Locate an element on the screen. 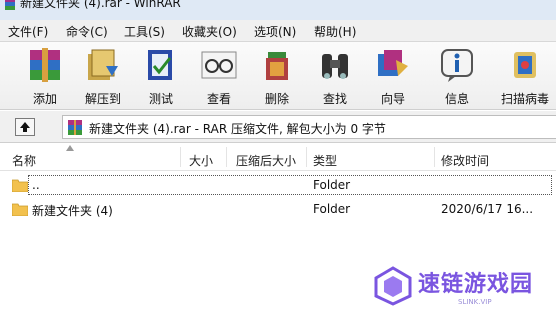 The height and width of the screenshot is (312, 556). wizard-icon is located at coordinates (393, 63).